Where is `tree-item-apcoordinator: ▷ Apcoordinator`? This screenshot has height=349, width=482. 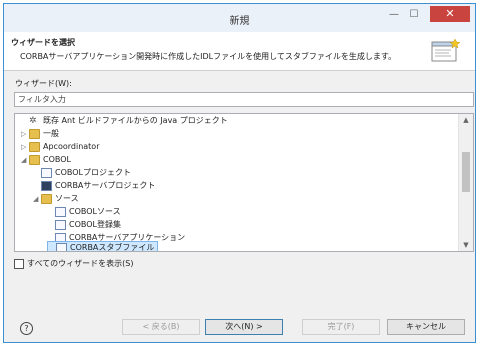
tree-item-apcoordinator: ▷ Apcoordinator is located at coordinates (60, 147).